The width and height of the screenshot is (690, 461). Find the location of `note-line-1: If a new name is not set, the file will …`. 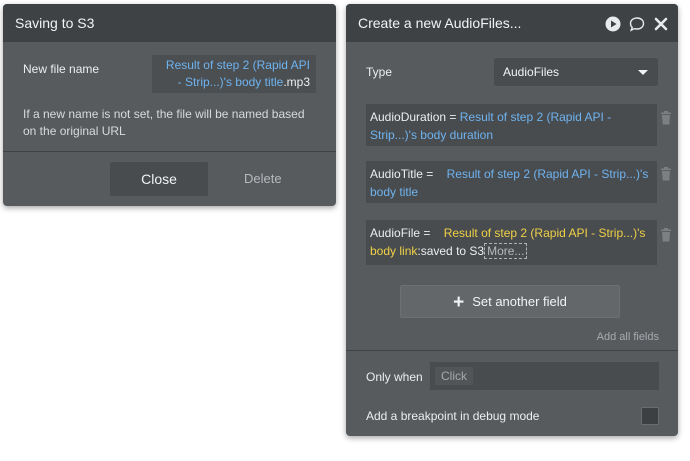

note-line-1: If a new name is not set, the file will … is located at coordinates (164, 114).